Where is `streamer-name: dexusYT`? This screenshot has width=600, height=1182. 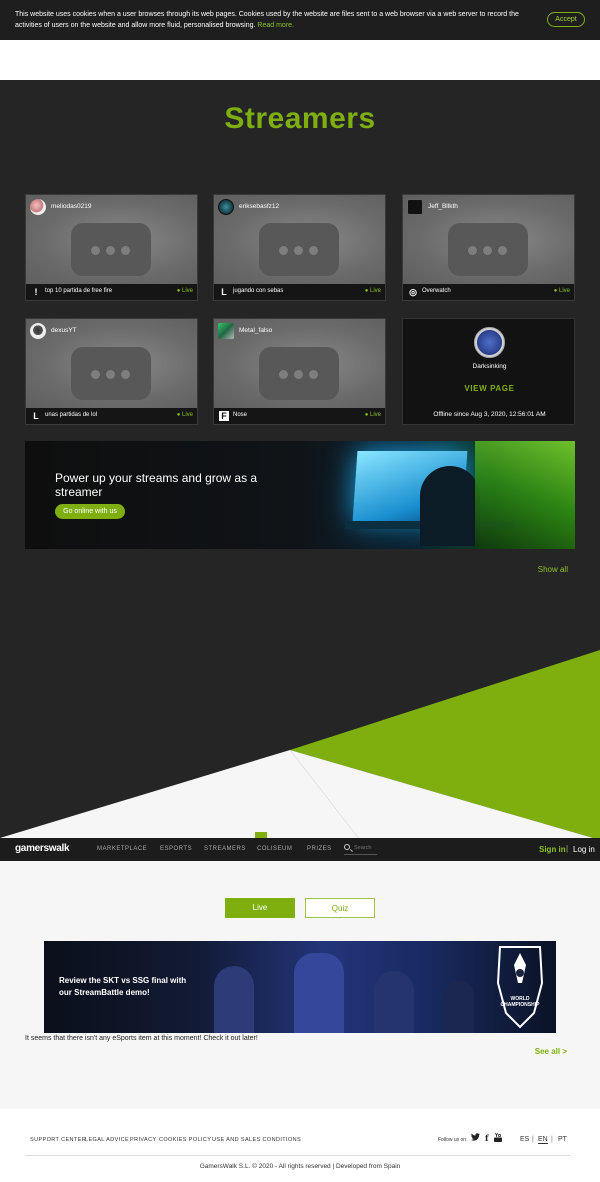 streamer-name: dexusYT is located at coordinates (64, 330).